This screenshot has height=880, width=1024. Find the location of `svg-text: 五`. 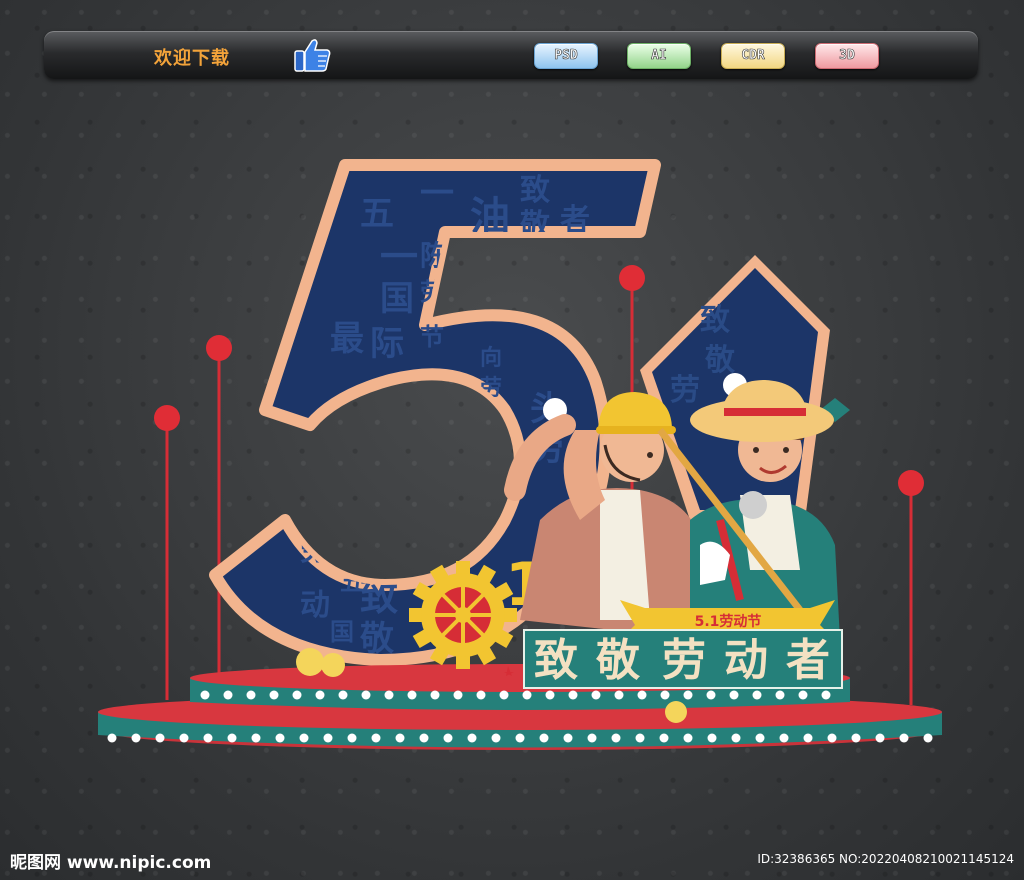

svg-text: 五 is located at coordinates (377, 214).